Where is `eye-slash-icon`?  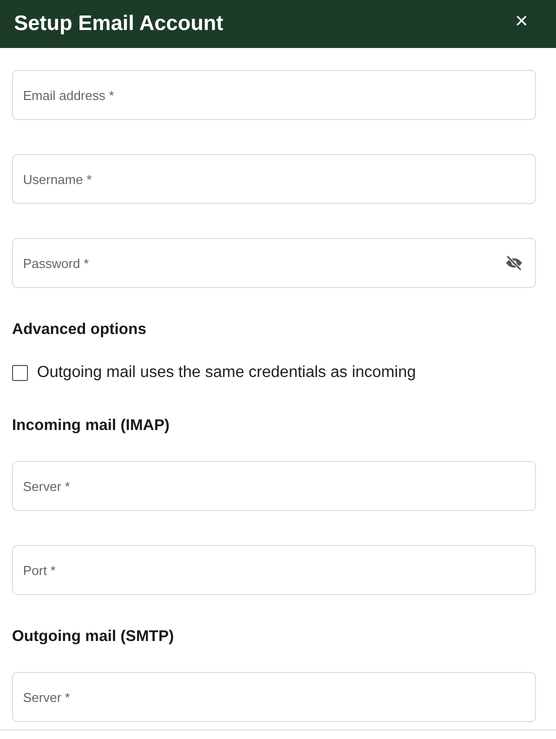 eye-slash-icon is located at coordinates (514, 263).